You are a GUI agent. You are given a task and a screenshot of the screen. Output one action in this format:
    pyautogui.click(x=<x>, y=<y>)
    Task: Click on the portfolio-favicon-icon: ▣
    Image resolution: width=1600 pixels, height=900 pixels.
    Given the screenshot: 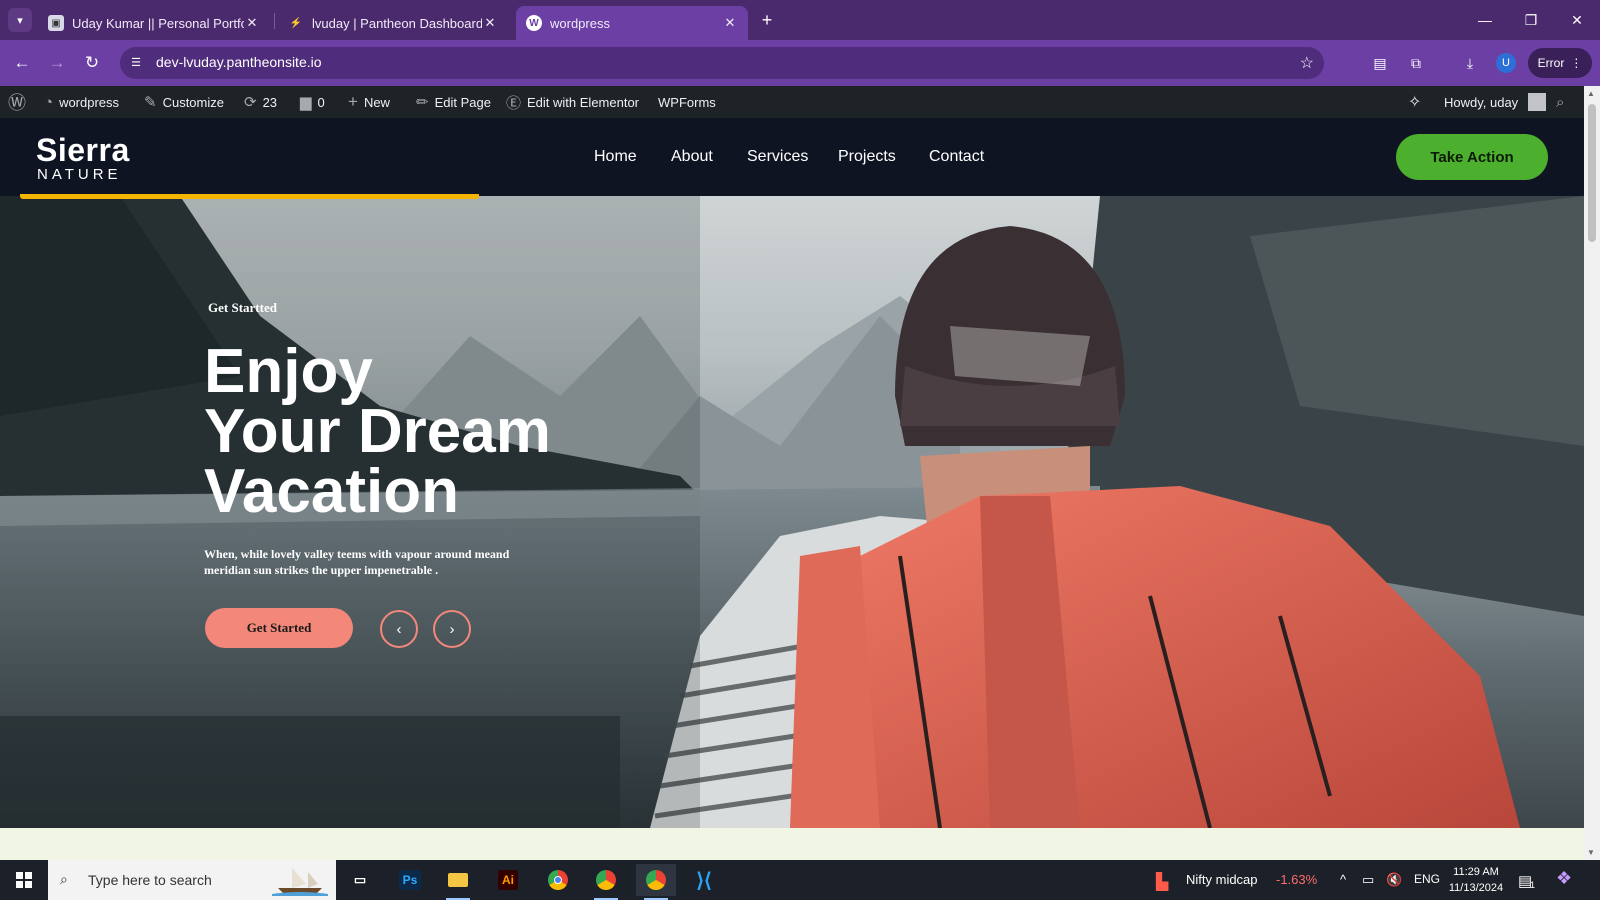 What is the action you would take?
    pyautogui.click(x=56, y=23)
    